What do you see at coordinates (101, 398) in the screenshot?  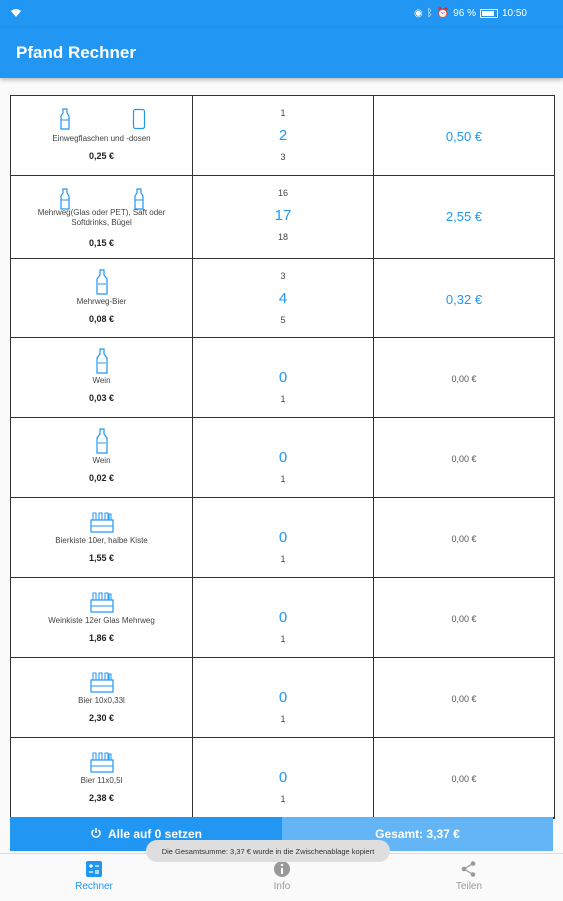 I see `item-price: 0,03 €` at bounding box center [101, 398].